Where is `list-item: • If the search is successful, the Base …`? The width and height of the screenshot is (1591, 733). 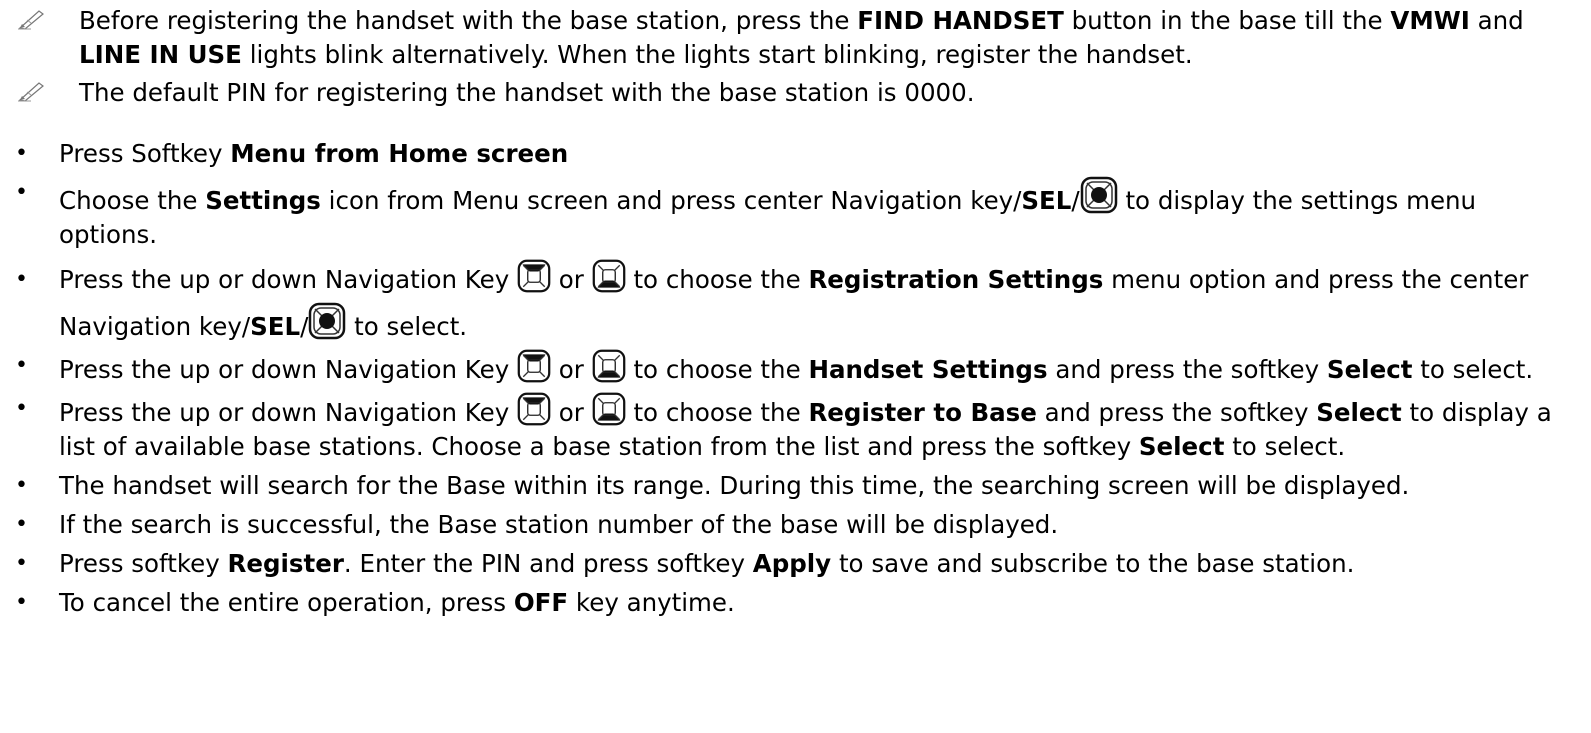
list-item: • If the search is successful, the Base … is located at coordinates (795, 525).